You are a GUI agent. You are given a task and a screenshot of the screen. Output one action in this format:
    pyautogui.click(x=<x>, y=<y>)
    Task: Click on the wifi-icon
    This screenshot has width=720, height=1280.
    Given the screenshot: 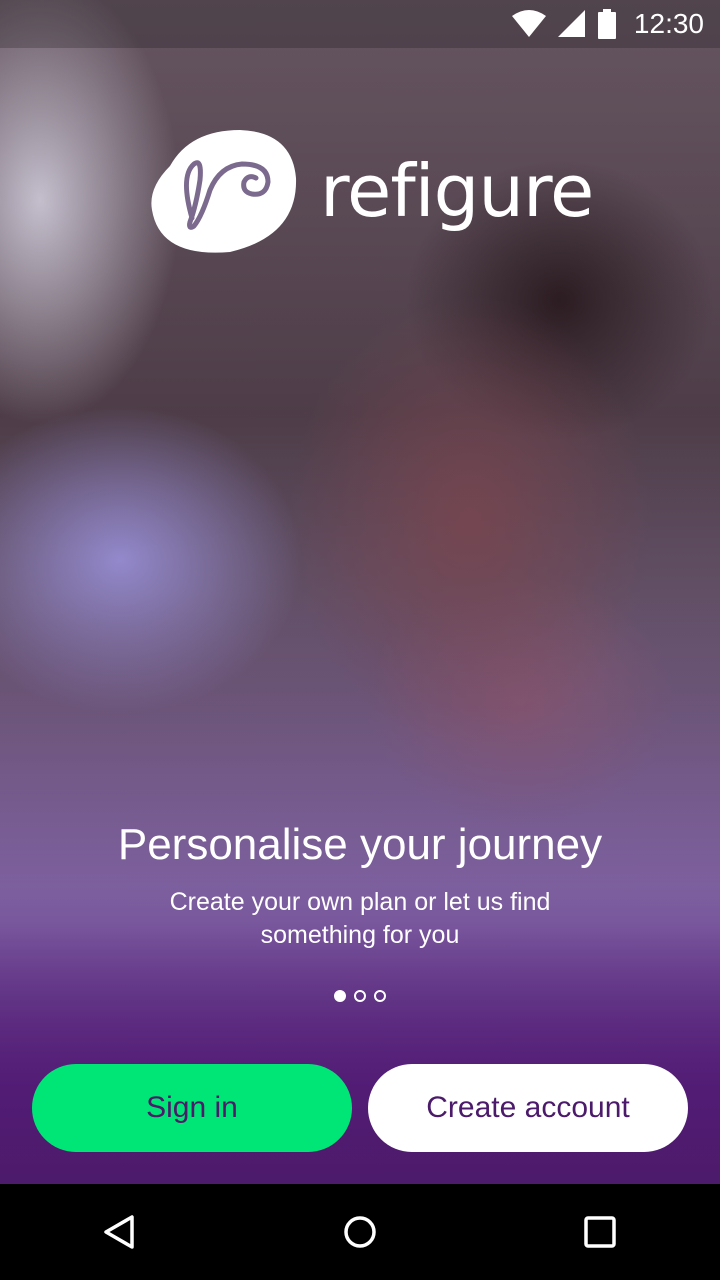 What is the action you would take?
    pyautogui.click(x=528, y=24)
    